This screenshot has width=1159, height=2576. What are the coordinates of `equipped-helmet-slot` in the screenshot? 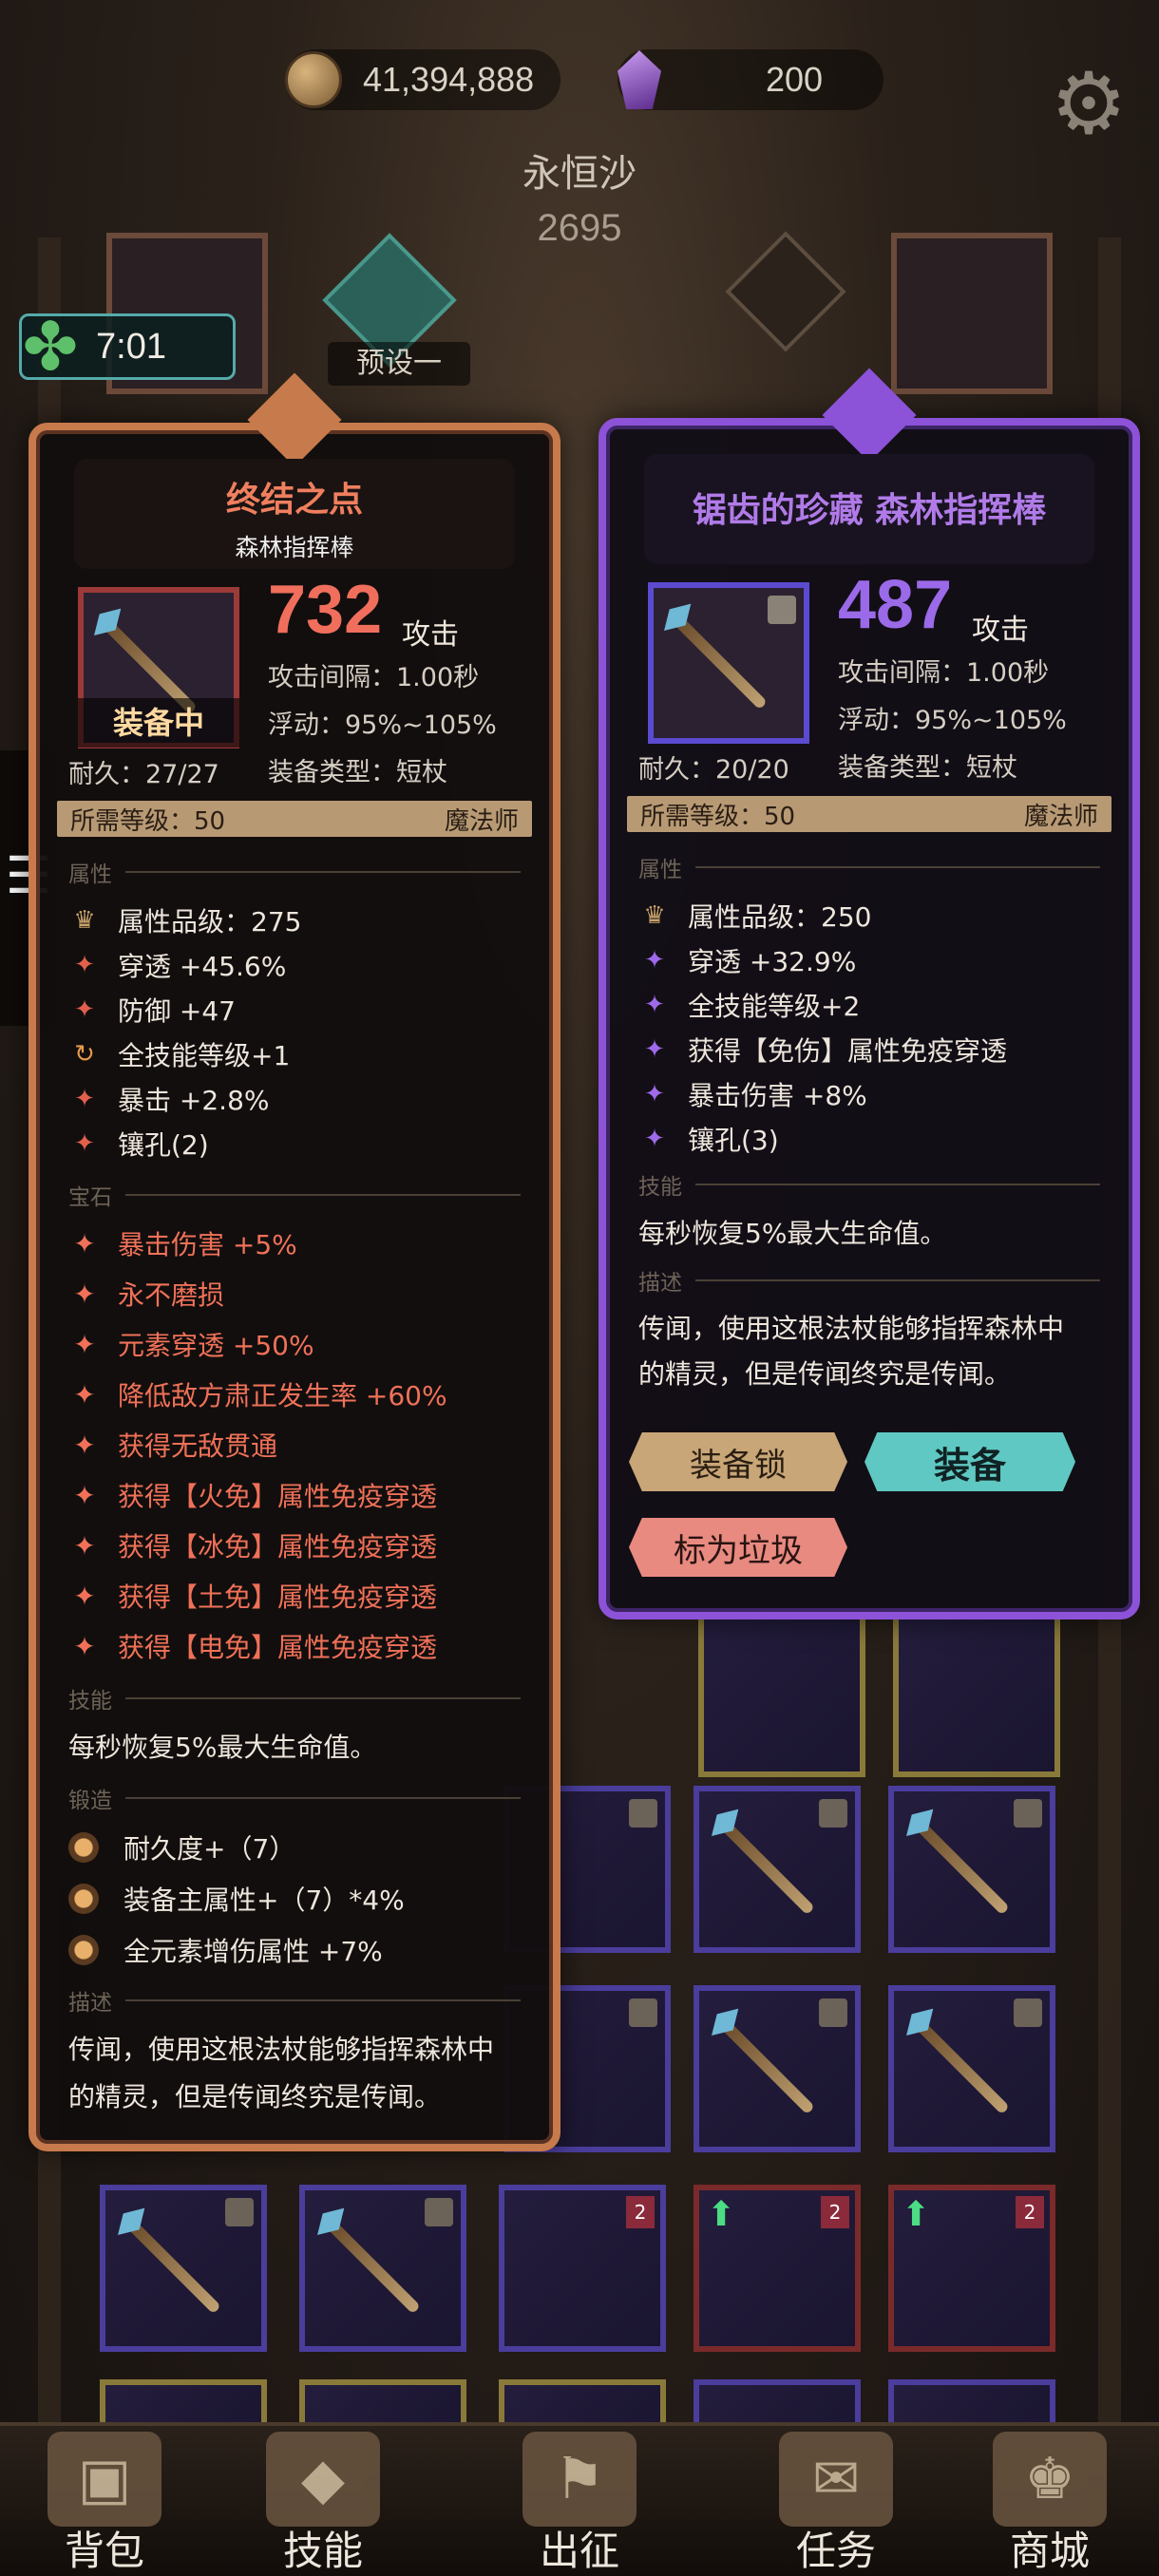 It's located at (972, 313).